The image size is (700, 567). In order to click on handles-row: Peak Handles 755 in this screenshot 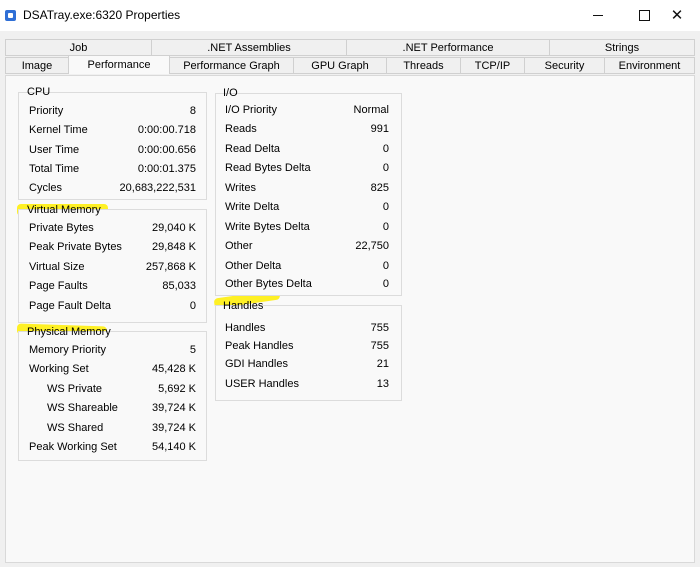, I will do `click(308, 348)`.